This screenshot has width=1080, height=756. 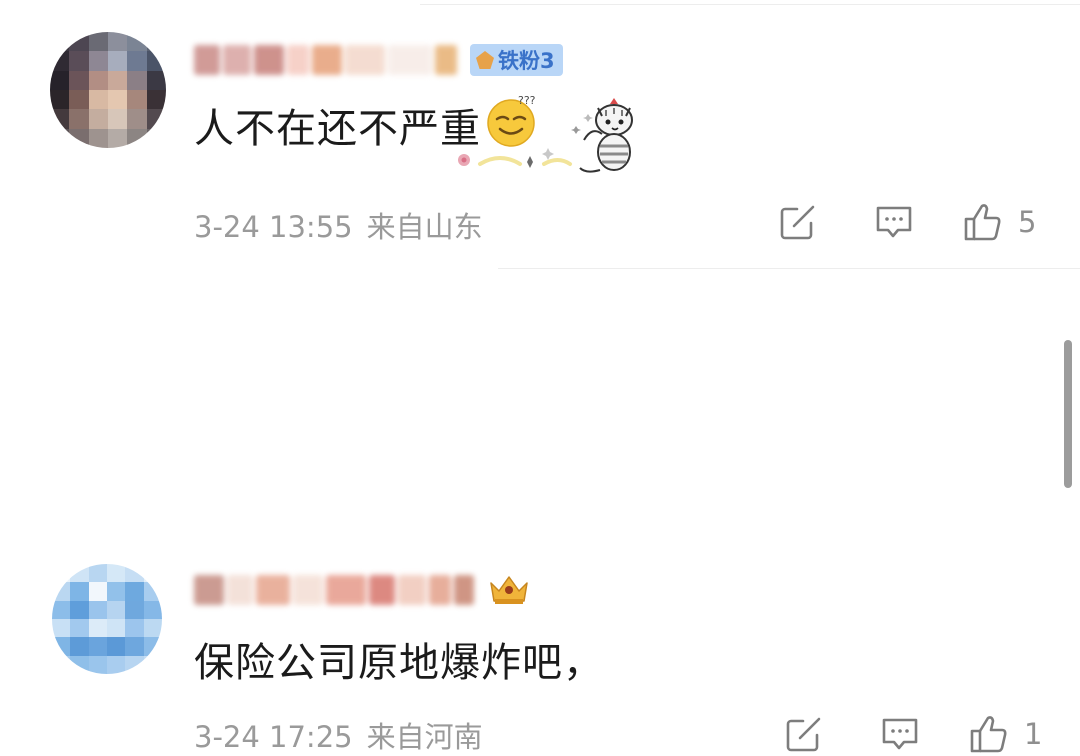 What do you see at coordinates (273, 737) in the screenshot?
I see `comment-time: 3-24 17:25` at bounding box center [273, 737].